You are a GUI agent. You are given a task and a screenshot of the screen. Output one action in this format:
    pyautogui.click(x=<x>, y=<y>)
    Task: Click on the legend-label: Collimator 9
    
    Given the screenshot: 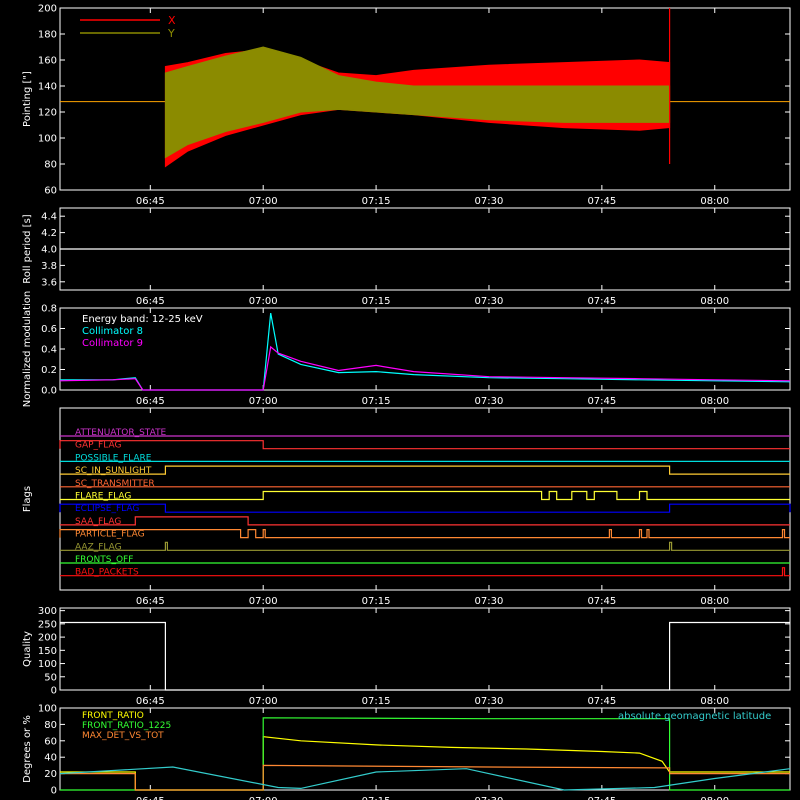 What is the action you would take?
    pyautogui.click(x=112, y=343)
    